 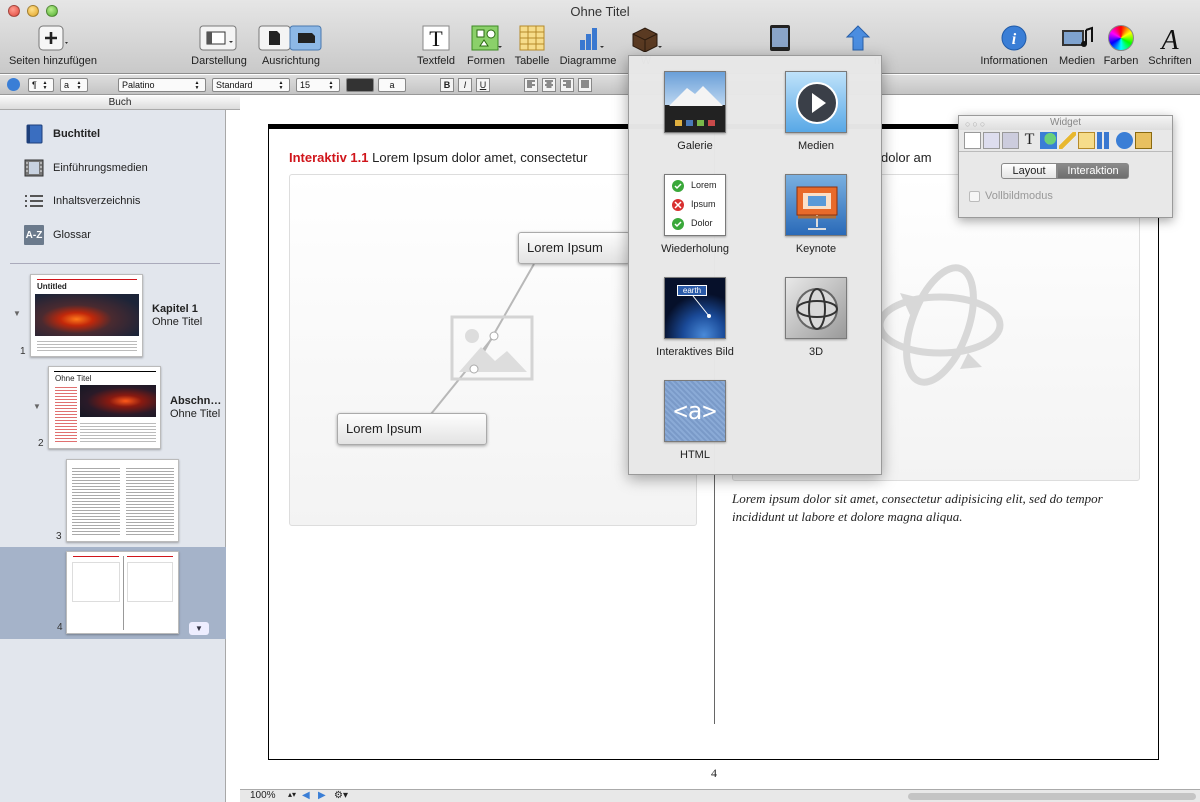 What do you see at coordinates (646, 38) in the screenshot?
I see `widget-box-icon` at bounding box center [646, 38].